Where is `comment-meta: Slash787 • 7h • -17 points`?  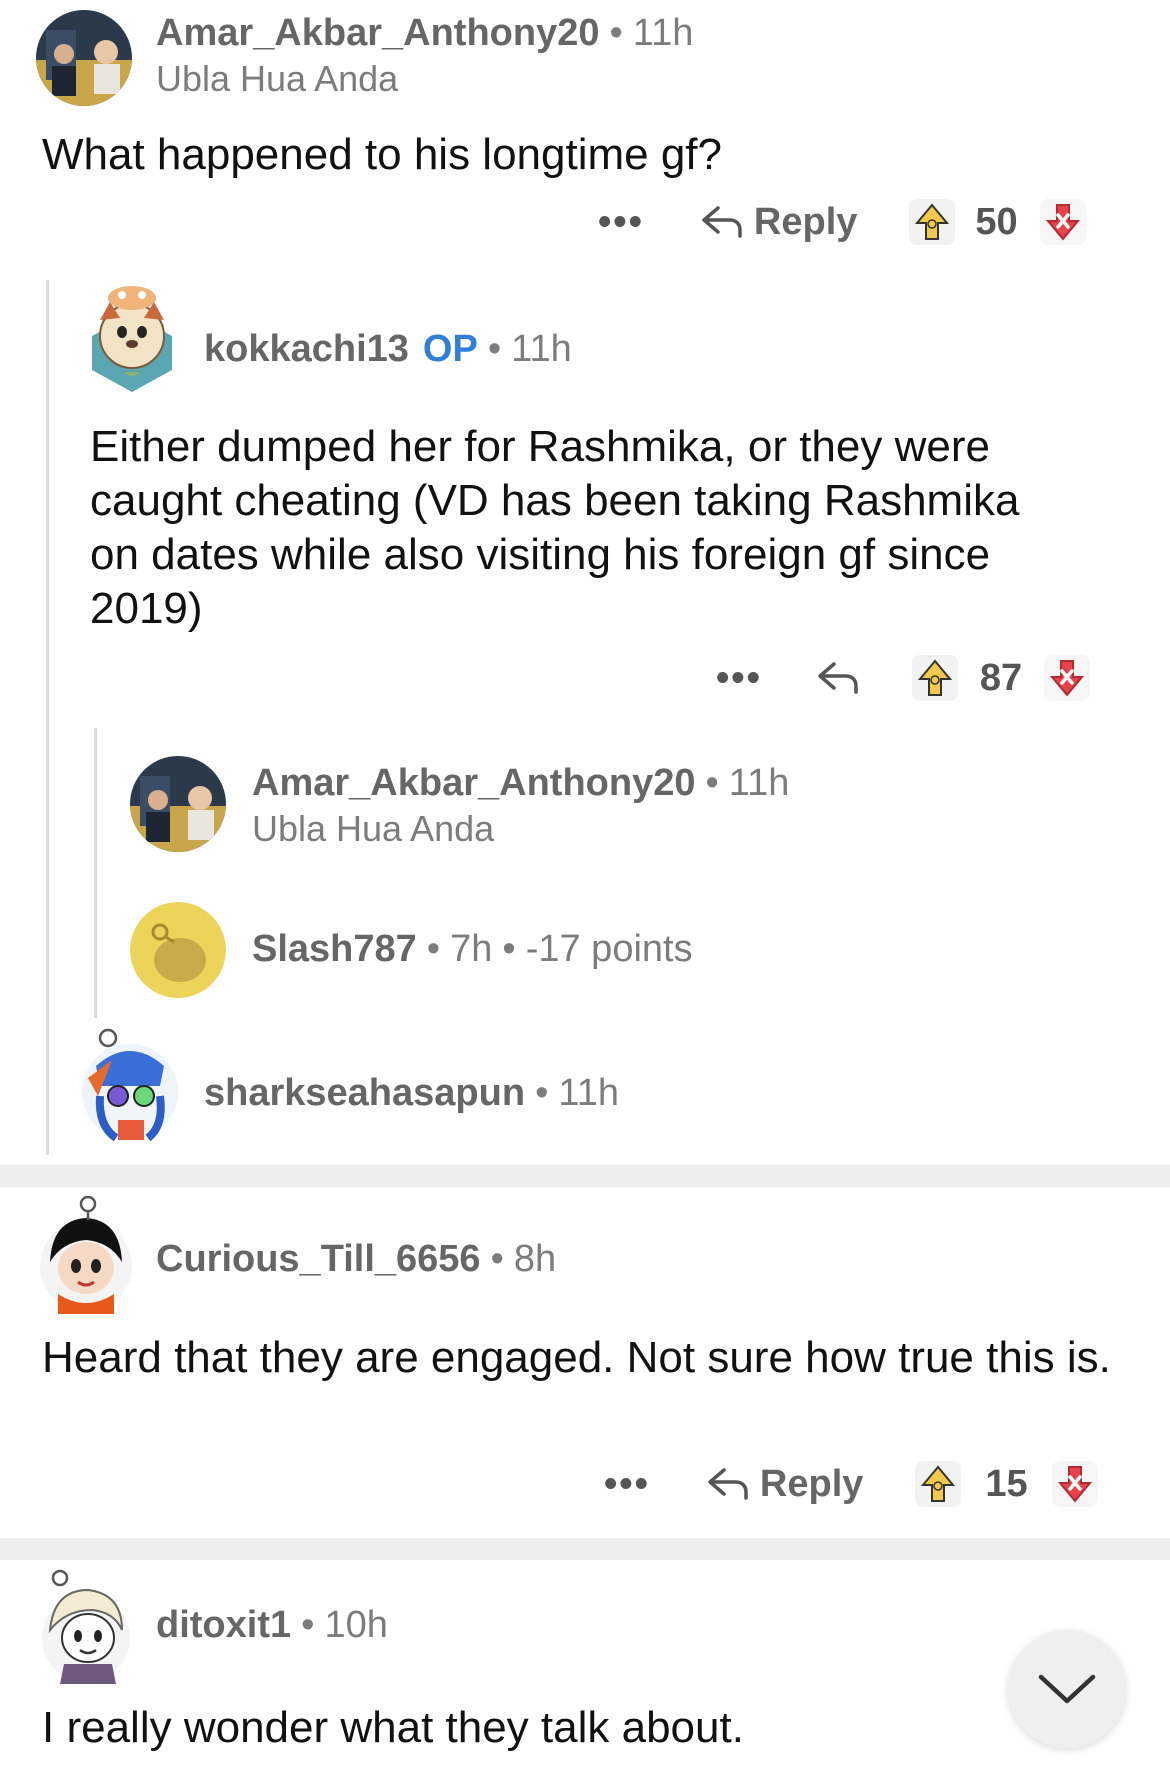 comment-meta: Slash787 • 7h • -17 points is located at coordinates (472, 949).